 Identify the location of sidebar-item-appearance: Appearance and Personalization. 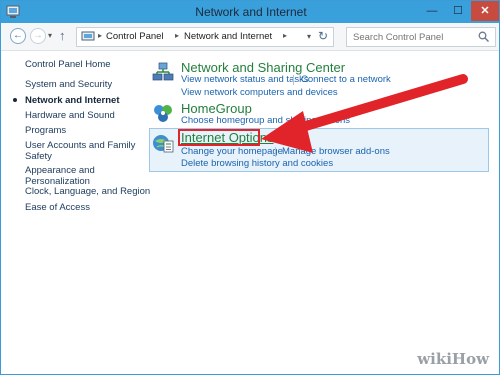
(60, 176).